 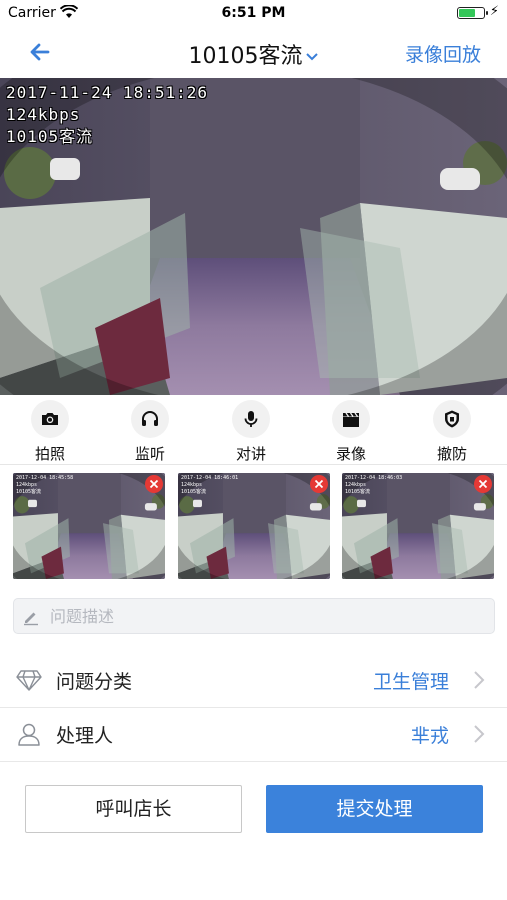 What do you see at coordinates (29, 734) in the screenshot?
I see `user-icon` at bounding box center [29, 734].